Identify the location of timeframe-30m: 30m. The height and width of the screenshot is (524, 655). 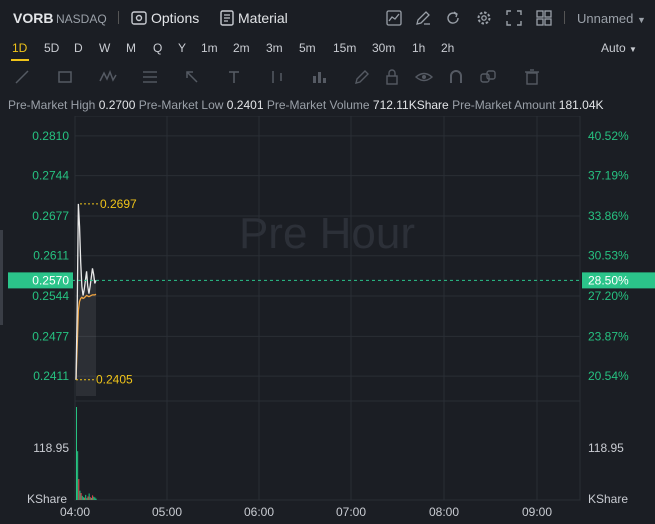
(383, 48).